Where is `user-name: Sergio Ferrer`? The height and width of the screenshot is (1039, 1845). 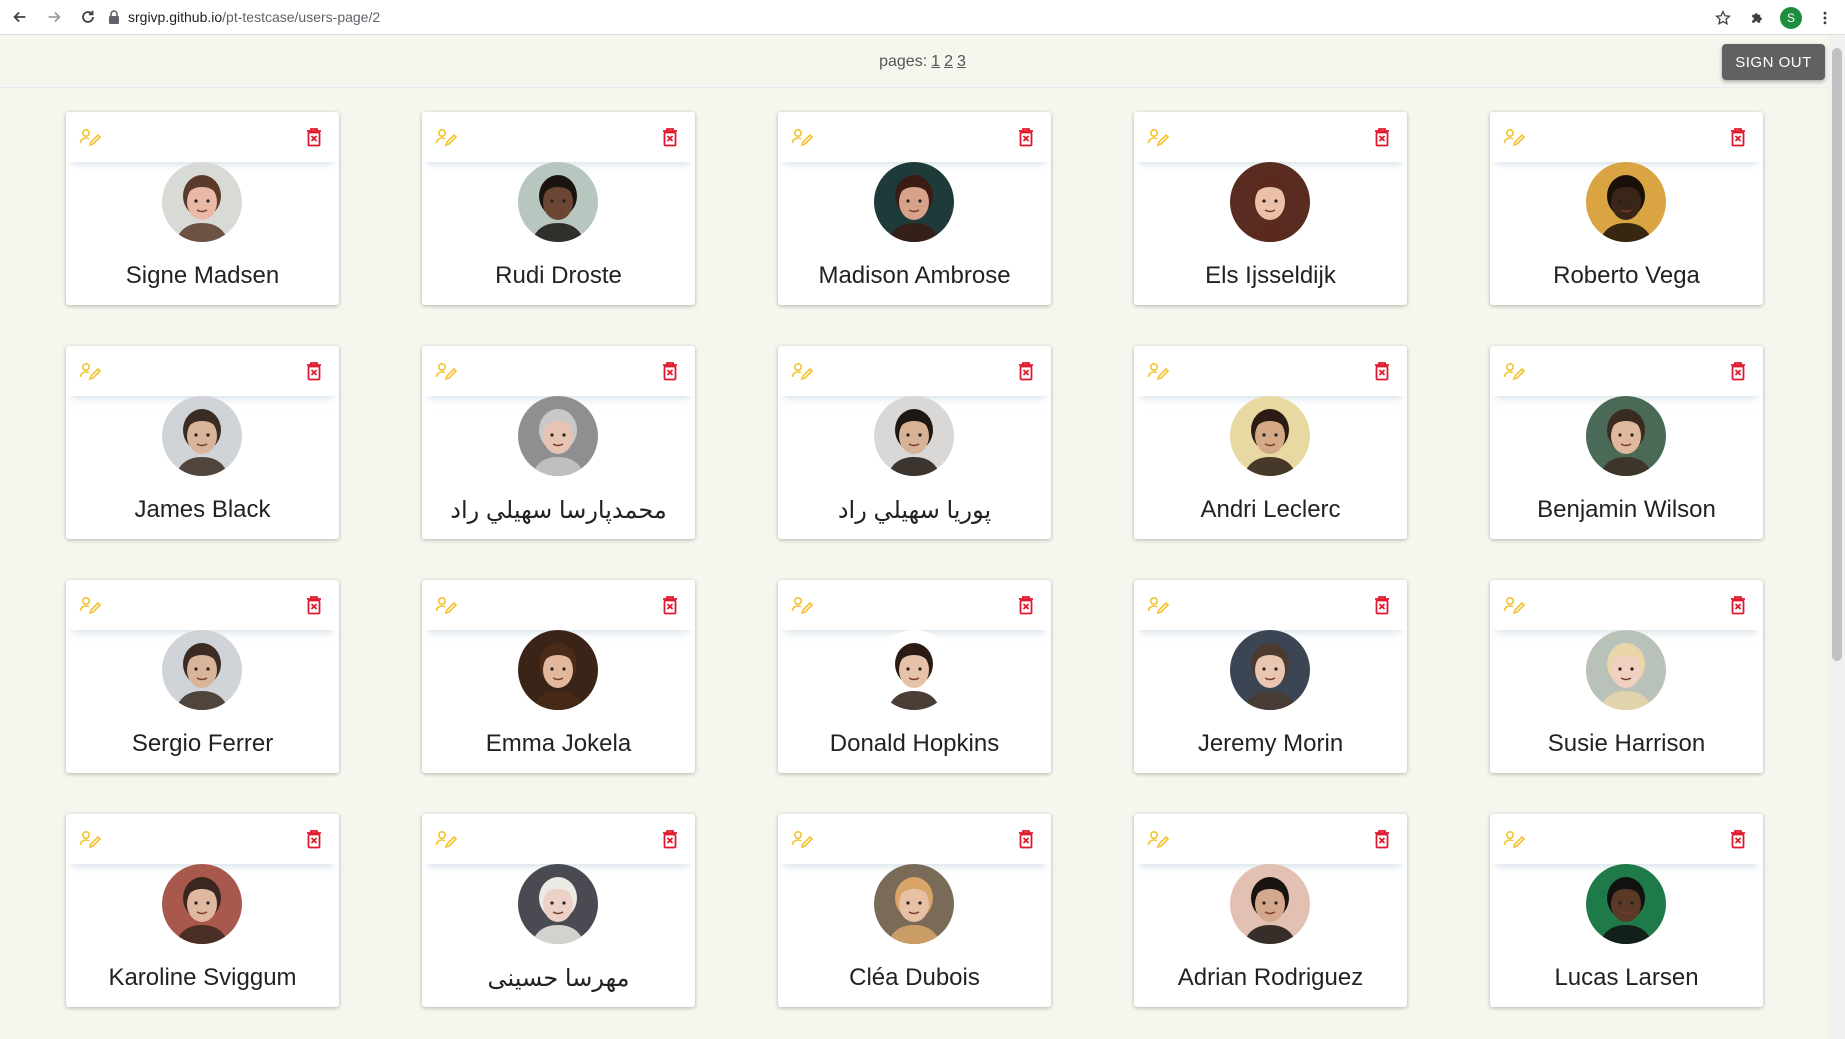 user-name: Sergio Ferrer is located at coordinates (202, 743).